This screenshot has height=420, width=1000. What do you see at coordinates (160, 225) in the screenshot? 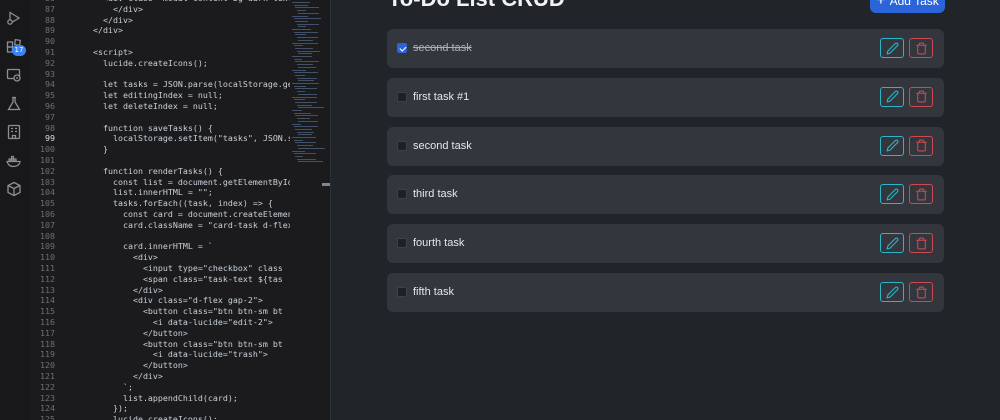
I see `code-line: 107 card.className = "card-task d-flex j` at bounding box center [160, 225].